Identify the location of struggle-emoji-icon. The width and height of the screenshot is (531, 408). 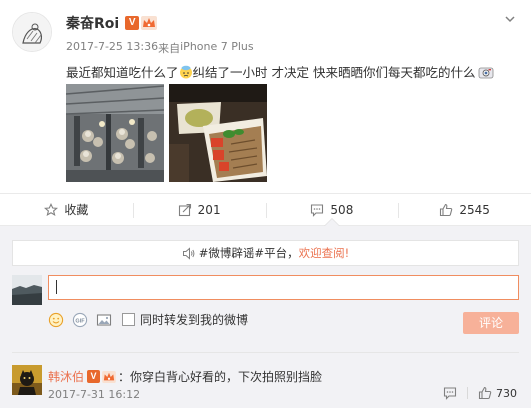
(185, 71).